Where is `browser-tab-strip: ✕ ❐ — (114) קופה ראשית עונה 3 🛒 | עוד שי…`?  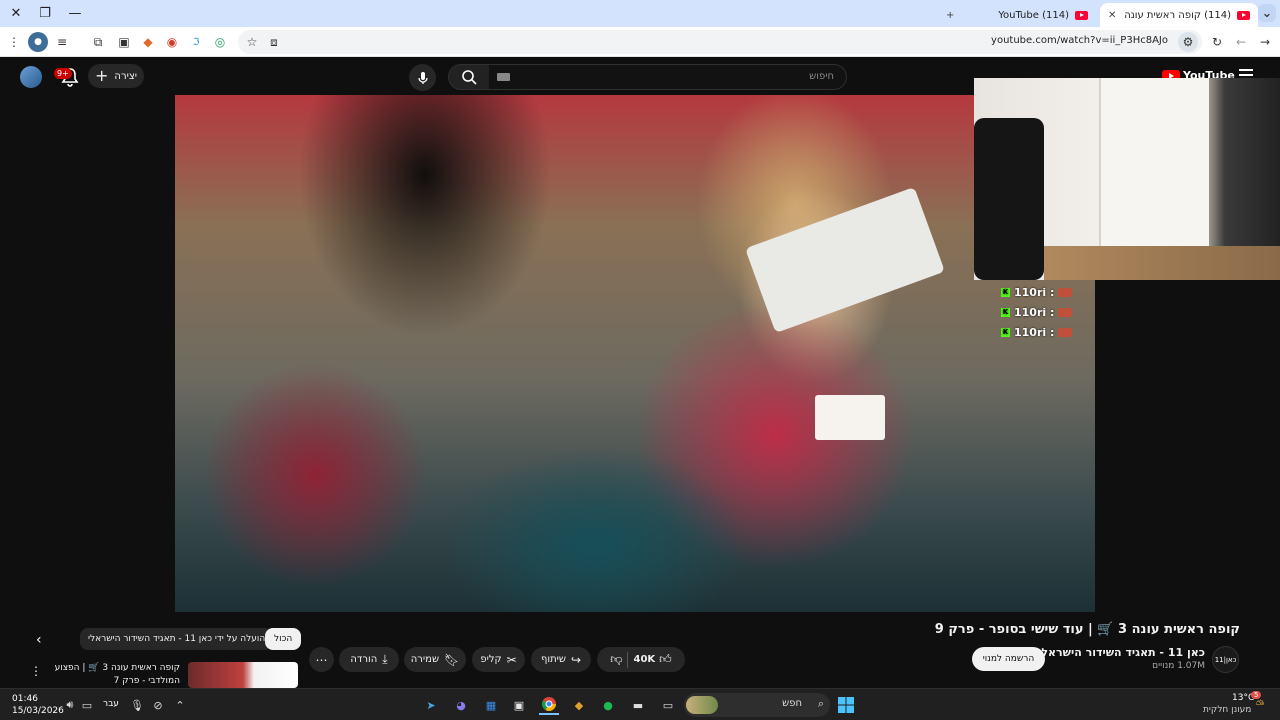
browser-tab-strip: ✕ ❐ — (114) קופה ראשית עונה 3 🛒 | עוד שי… is located at coordinates (640, 13).